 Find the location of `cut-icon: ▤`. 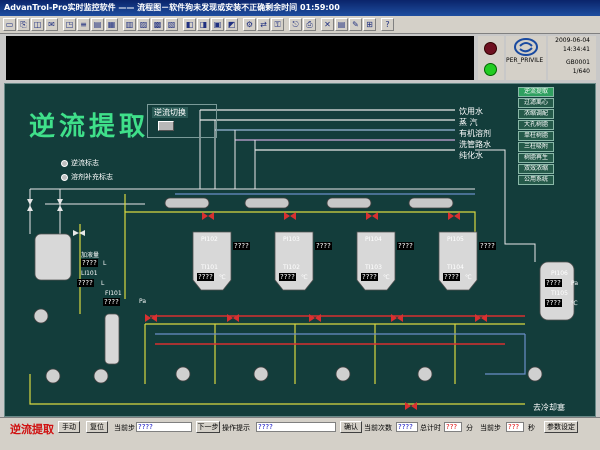

cut-icon: ▤ is located at coordinates (341, 24).